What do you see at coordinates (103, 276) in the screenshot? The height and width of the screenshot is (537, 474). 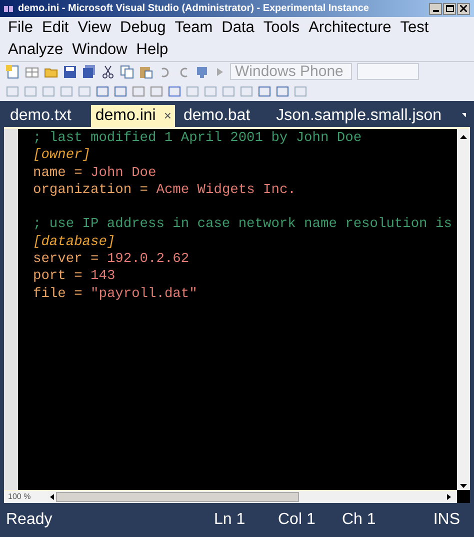 I see `setting-value: 143` at bounding box center [103, 276].